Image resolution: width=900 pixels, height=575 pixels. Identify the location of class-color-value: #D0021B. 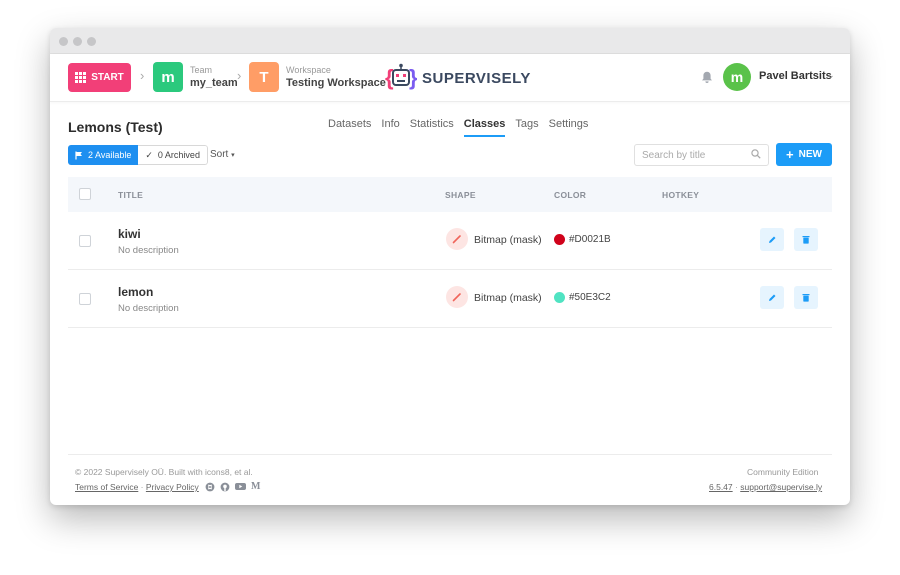
(590, 239).